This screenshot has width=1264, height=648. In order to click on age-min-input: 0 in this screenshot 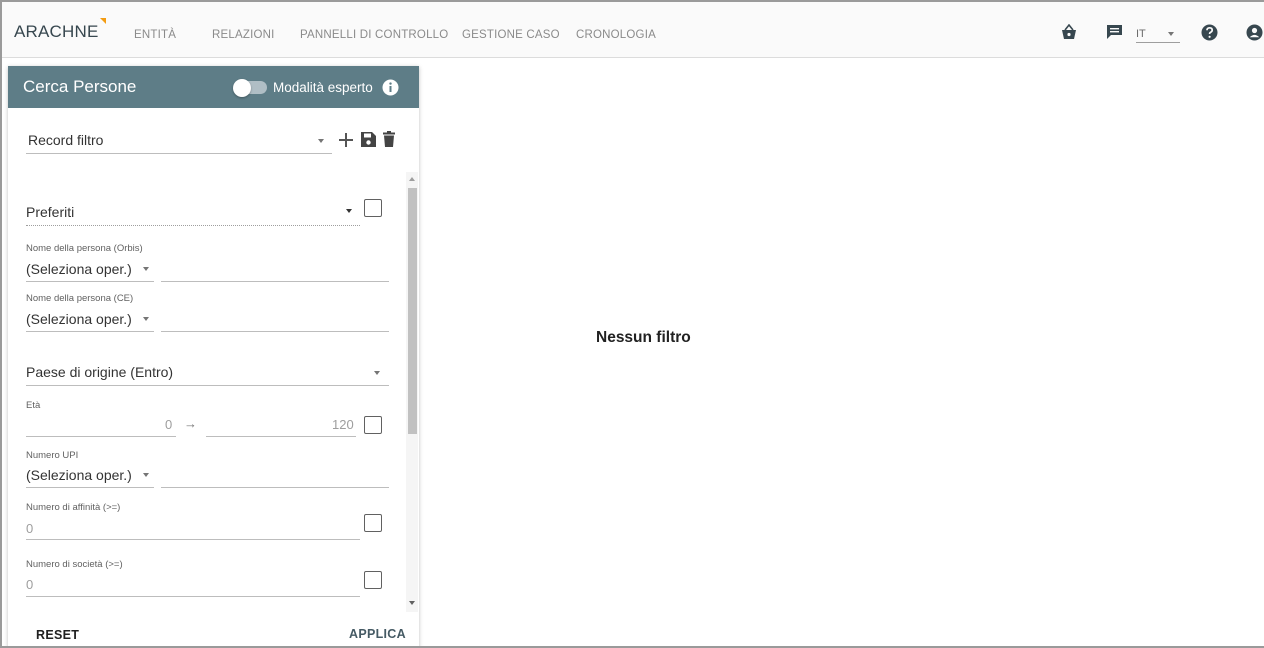, I will do `click(168, 424)`.